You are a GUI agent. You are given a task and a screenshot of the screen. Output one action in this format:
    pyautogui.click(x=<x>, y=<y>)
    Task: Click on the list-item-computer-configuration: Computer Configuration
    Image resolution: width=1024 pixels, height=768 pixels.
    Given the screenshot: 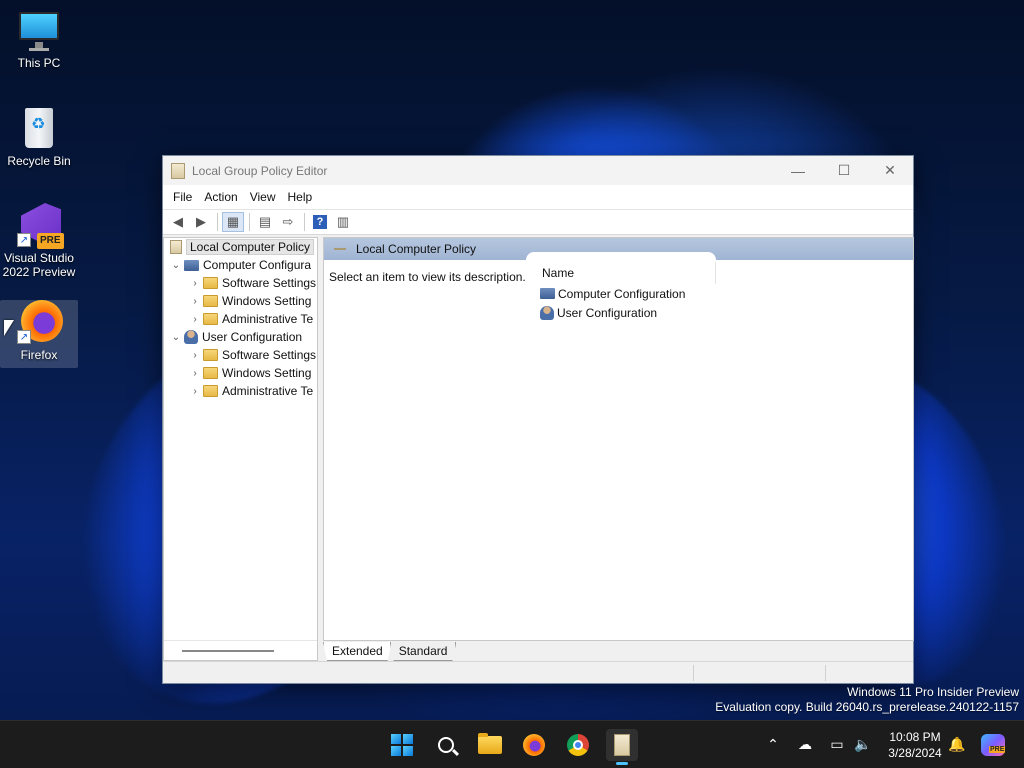 What is the action you would take?
    pyautogui.click(x=726, y=293)
    